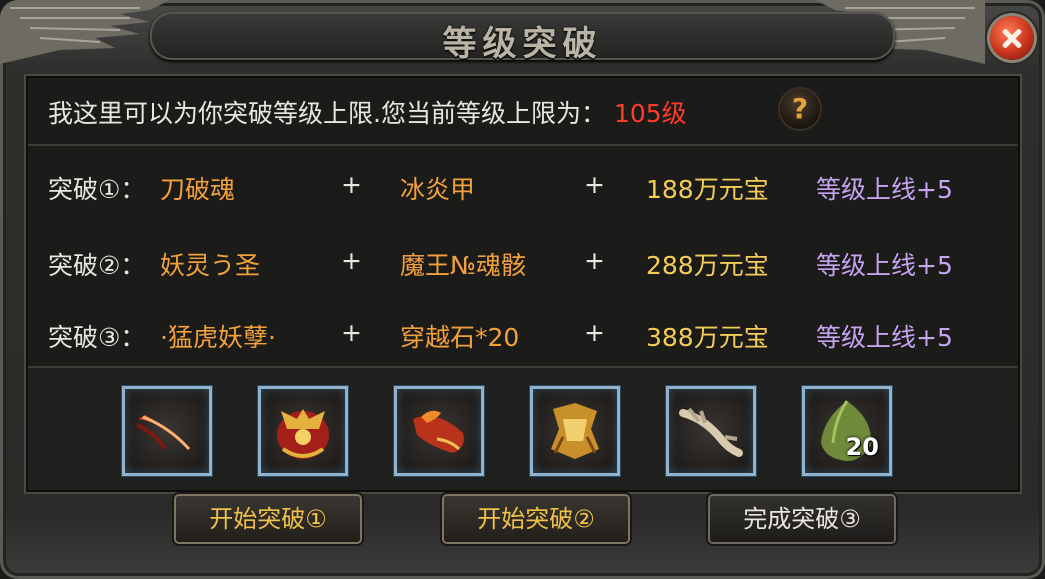  Describe the element at coordinates (707, 189) in the screenshot. I see `cost: 188万元宝` at that location.